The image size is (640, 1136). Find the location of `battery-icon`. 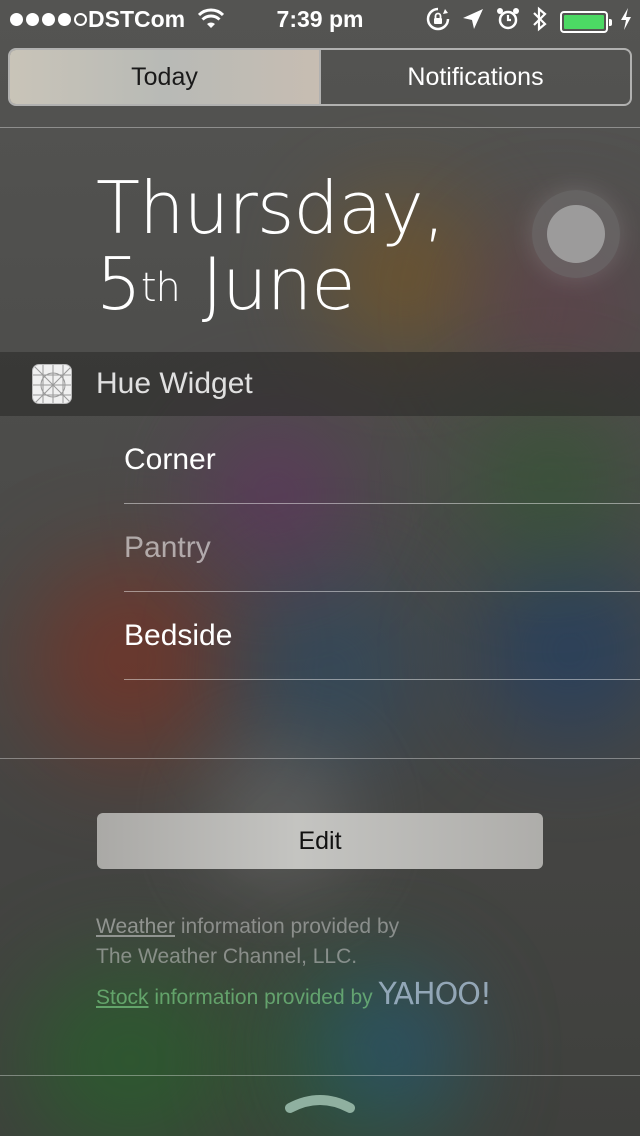

battery-icon is located at coordinates (586, 22).